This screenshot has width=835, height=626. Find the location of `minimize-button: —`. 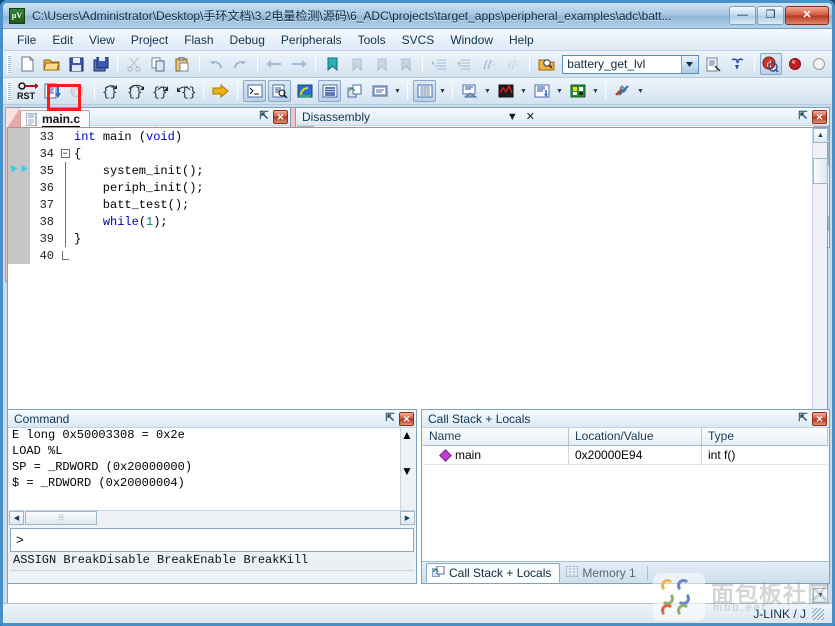

minimize-button: — is located at coordinates (742, 15).